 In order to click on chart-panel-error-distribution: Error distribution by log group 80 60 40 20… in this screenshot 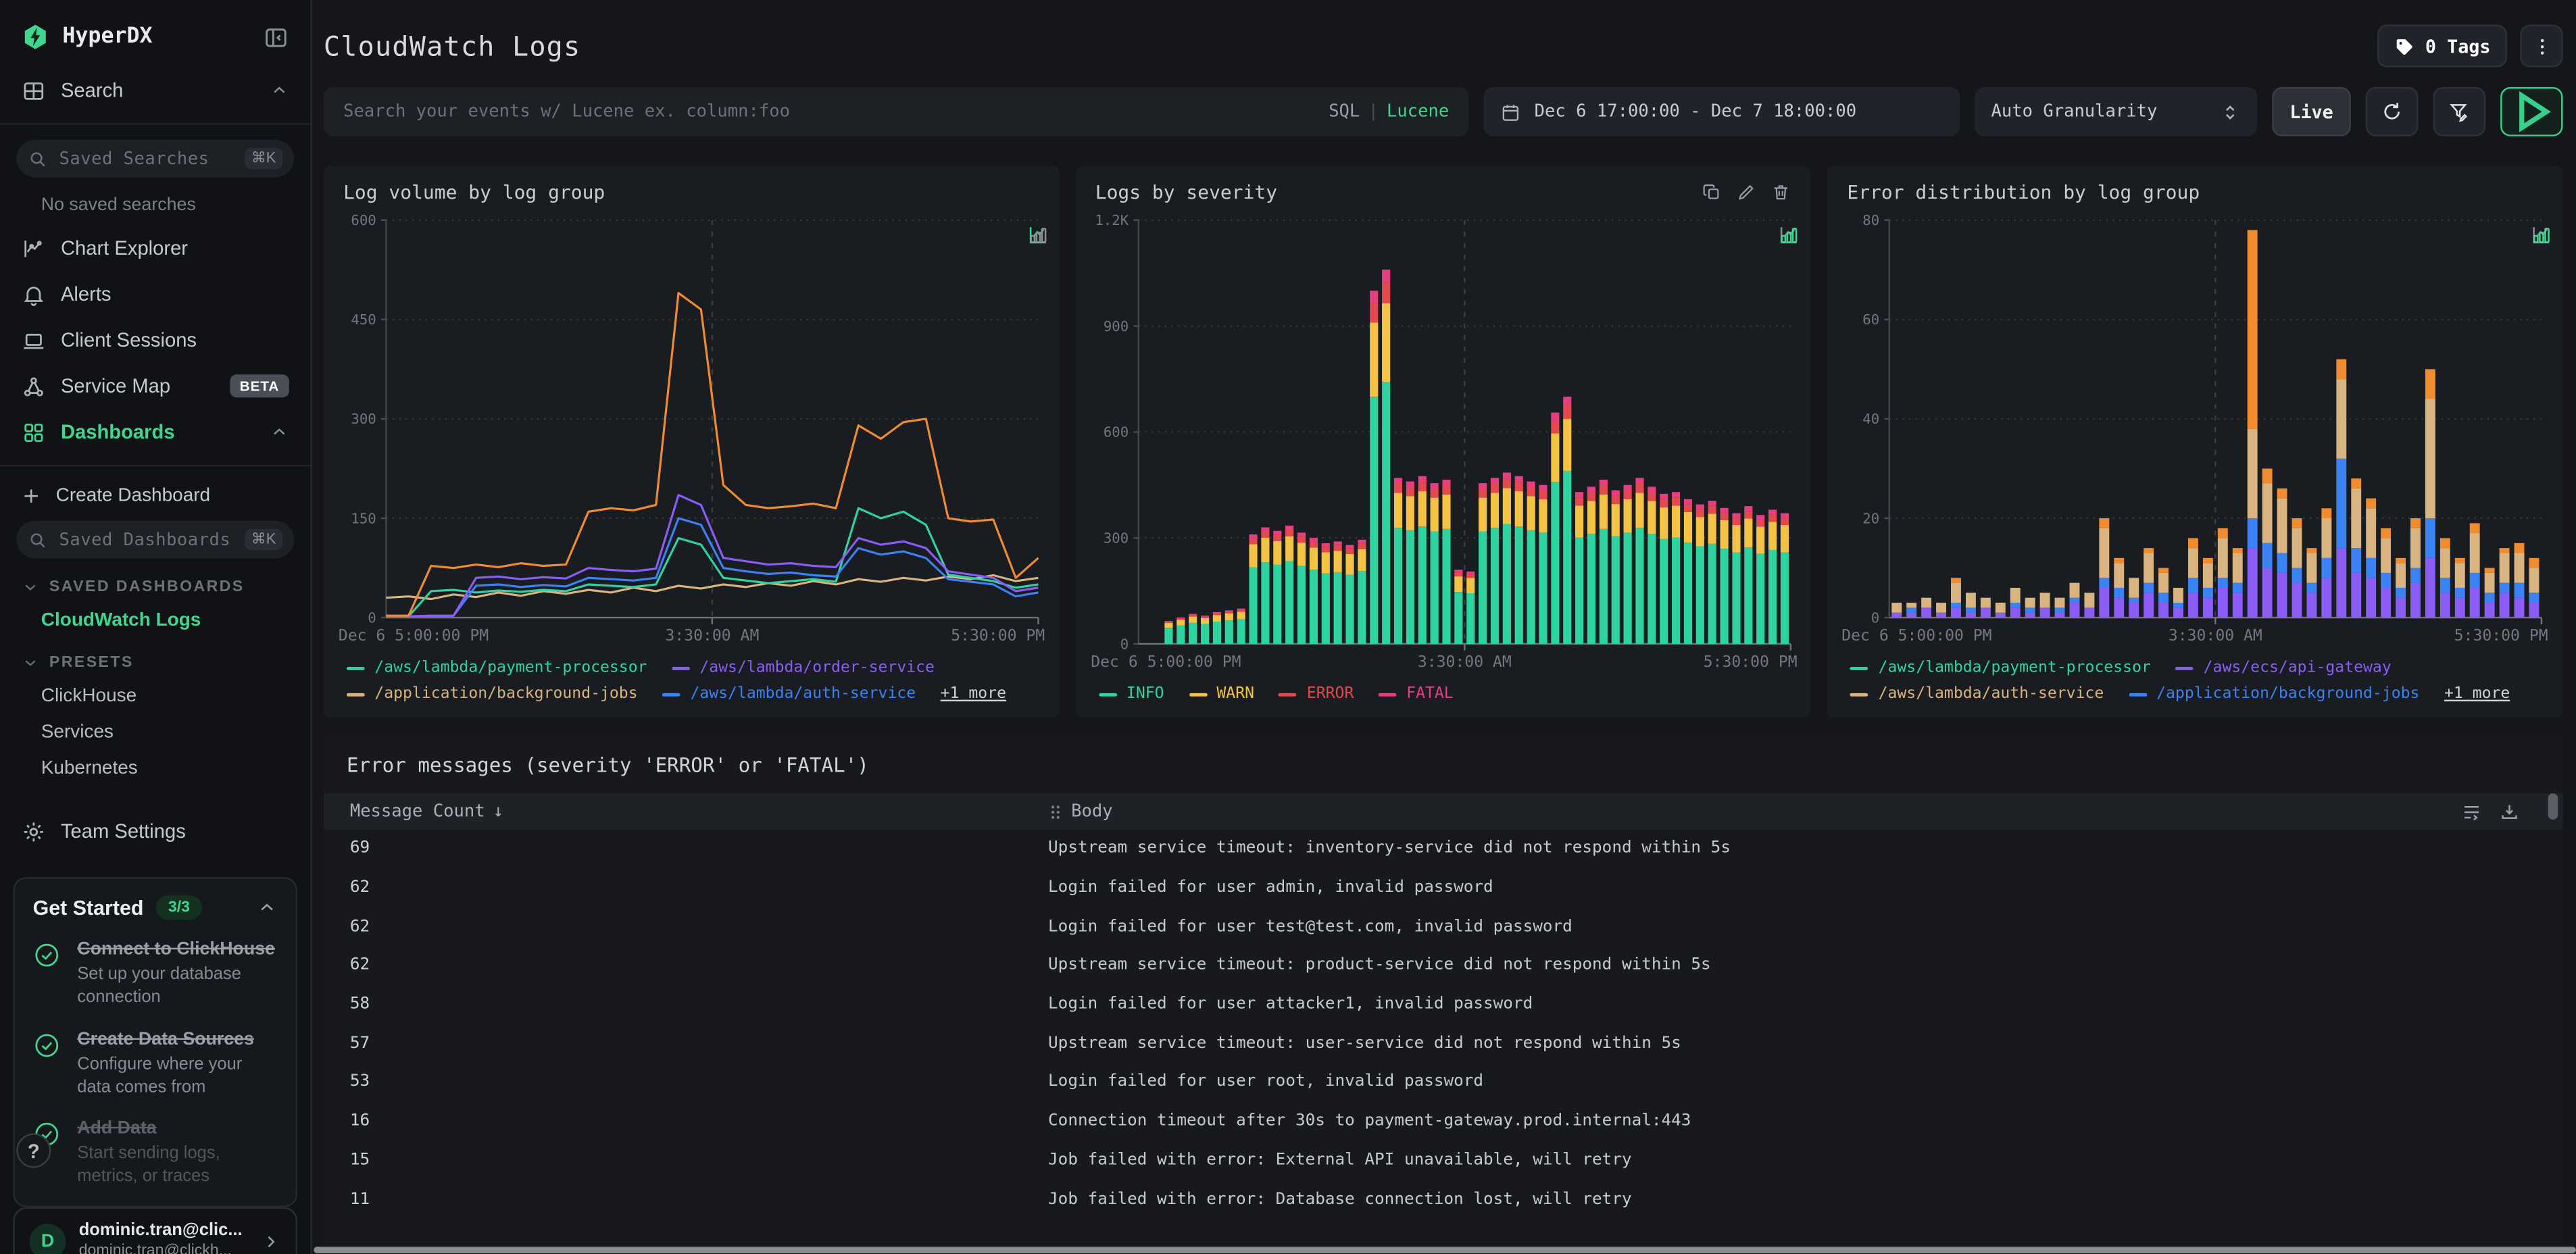, I will do `click(2195, 442)`.